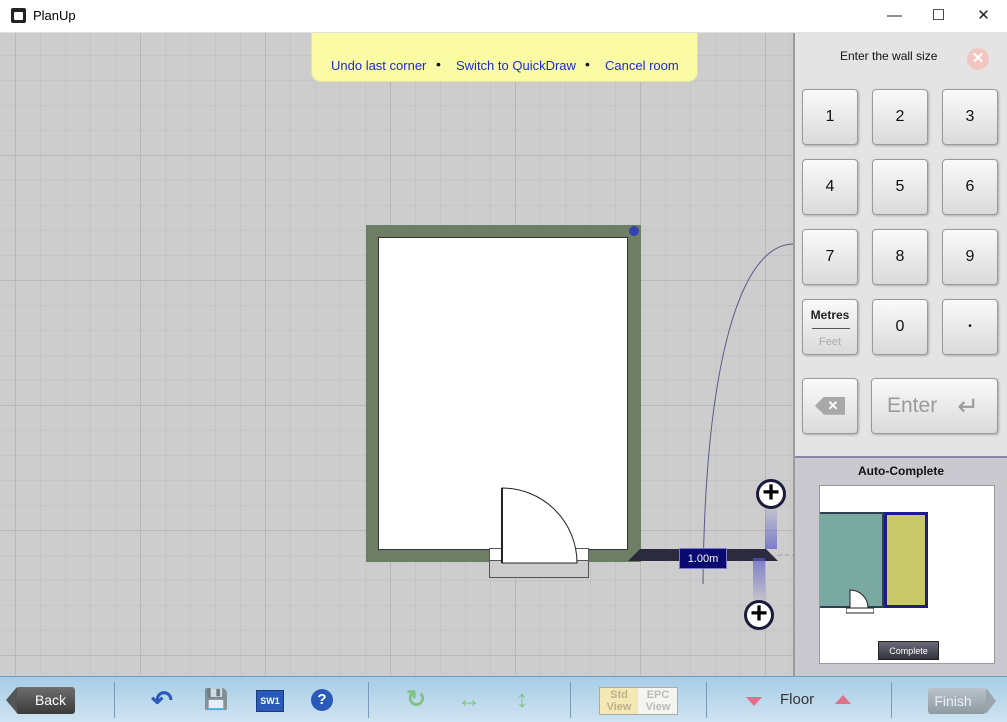 This screenshot has width=1007, height=722. I want to click on save-icon: 💾, so click(216, 700).